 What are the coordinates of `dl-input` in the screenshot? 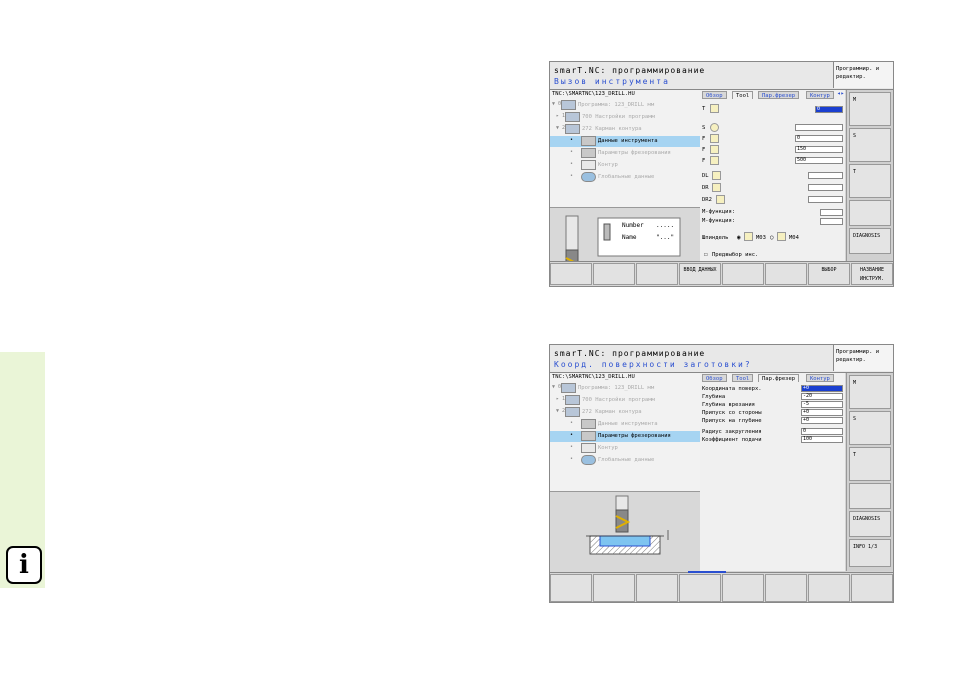 It's located at (825, 175).